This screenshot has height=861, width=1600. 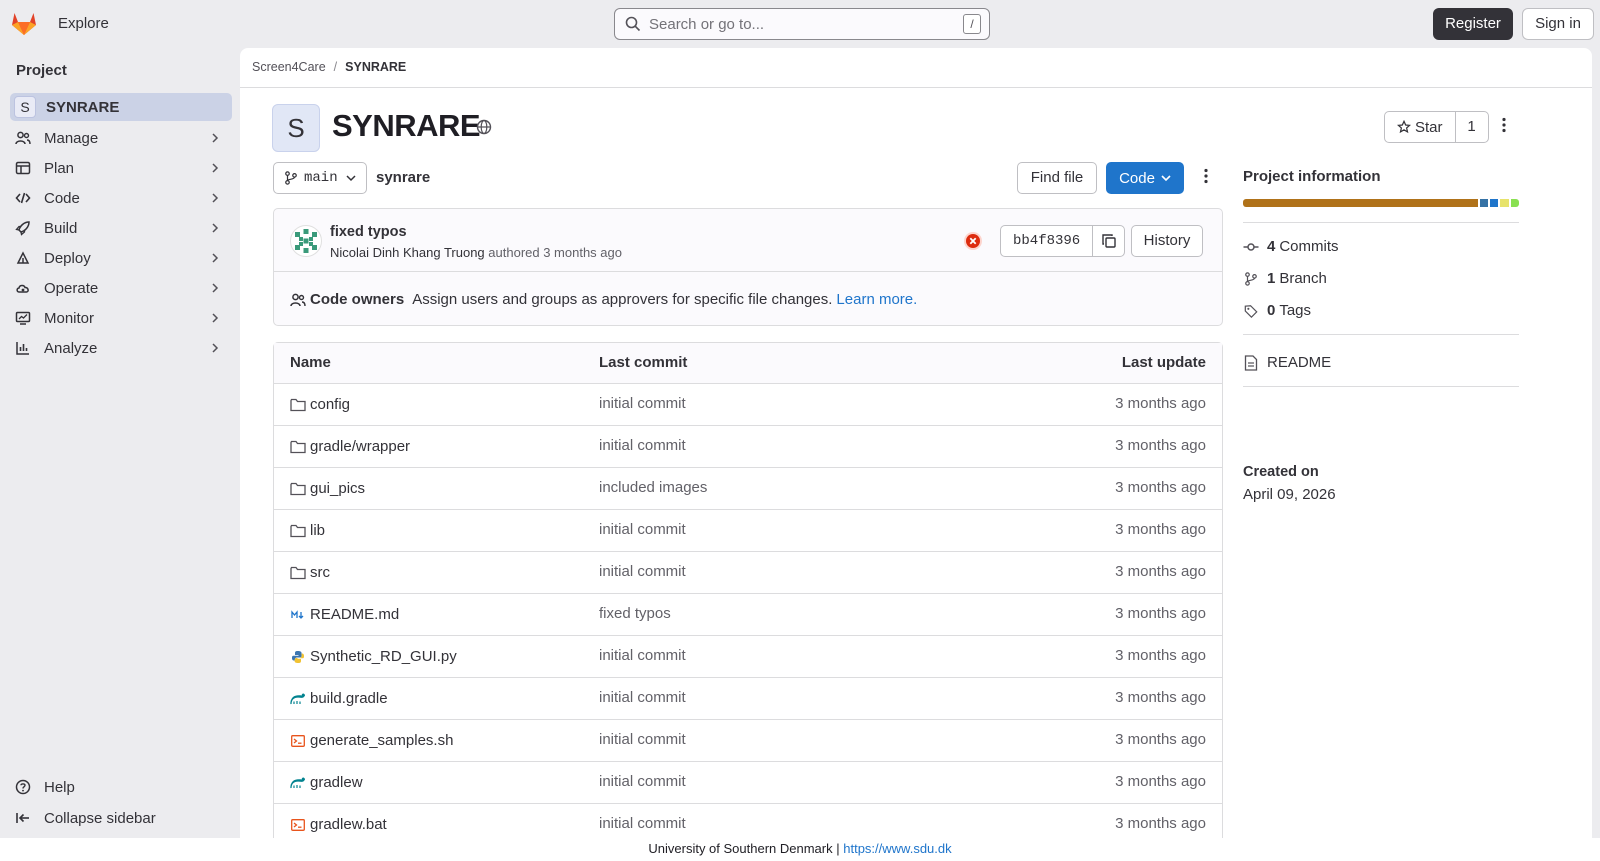 I want to click on file-last-commit: fixed typos, so click(x=635, y=614).